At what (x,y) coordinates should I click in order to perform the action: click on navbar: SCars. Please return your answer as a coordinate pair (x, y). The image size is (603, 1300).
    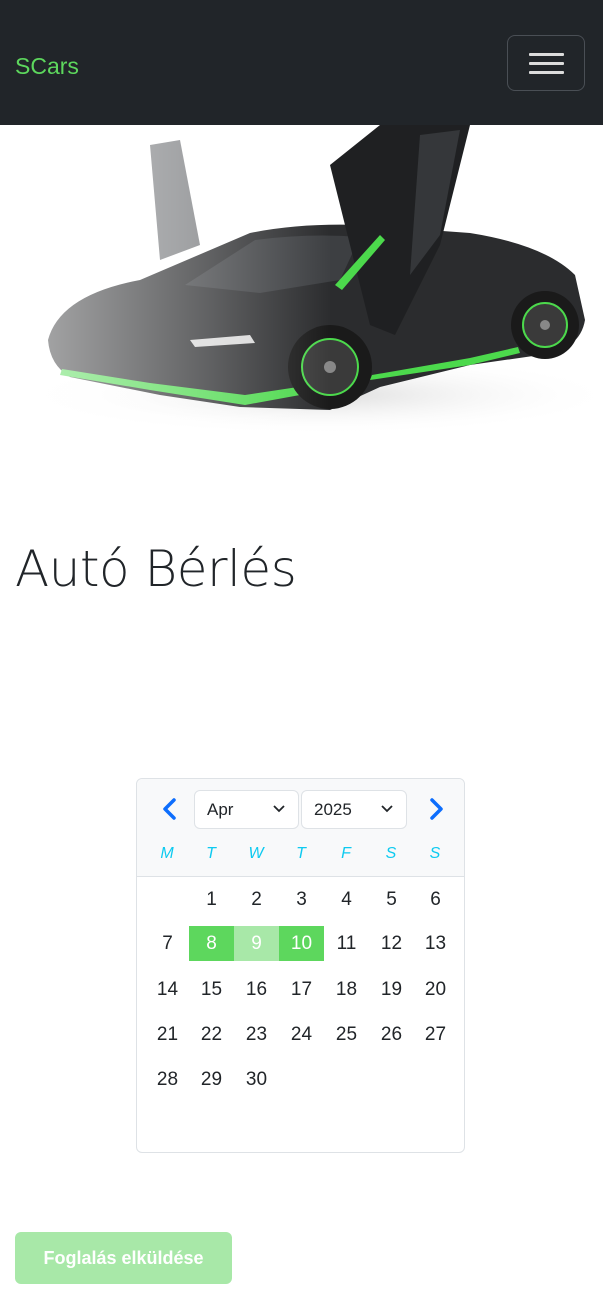
    Looking at the image, I should click on (301, 62).